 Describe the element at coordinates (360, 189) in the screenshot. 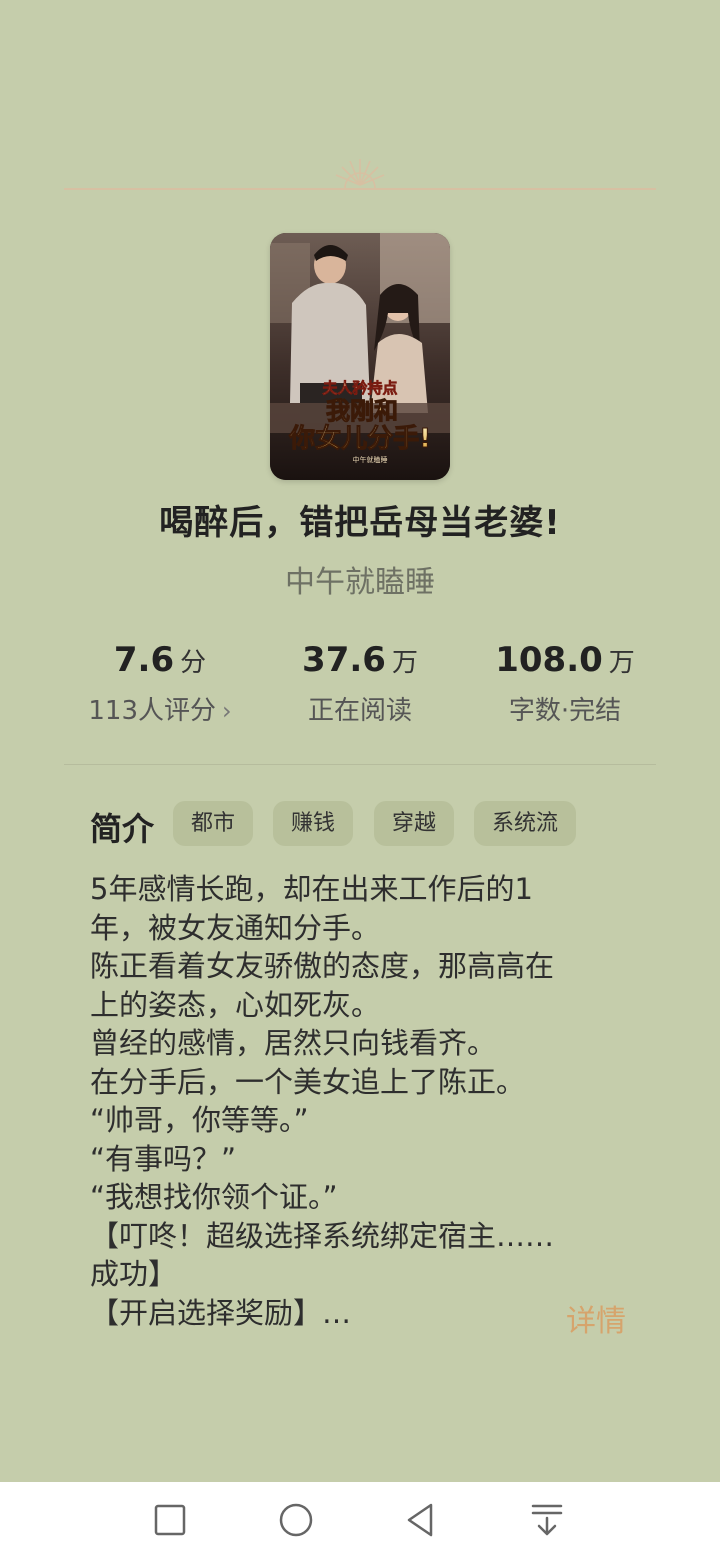

I see `top-divider` at that location.